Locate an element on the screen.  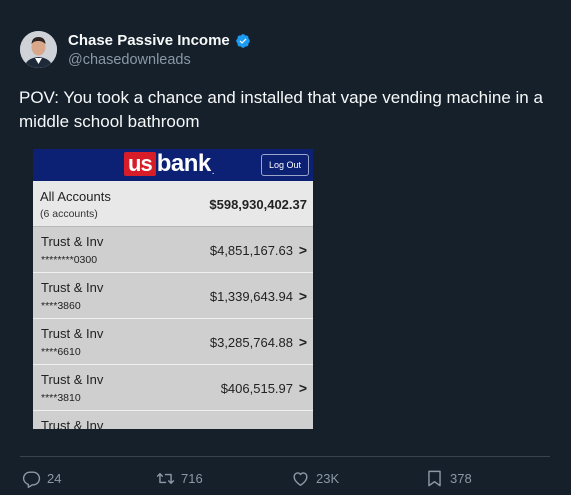
reply-icon is located at coordinates (31, 479).